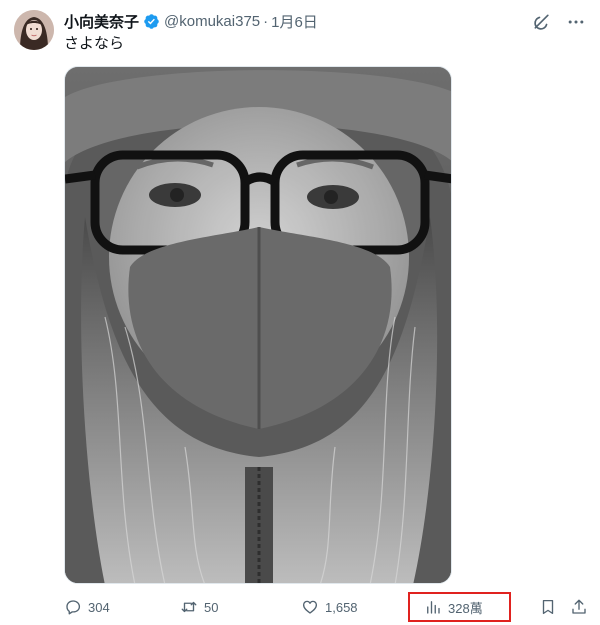  What do you see at coordinates (576, 22) in the screenshot?
I see `more-icon` at bounding box center [576, 22].